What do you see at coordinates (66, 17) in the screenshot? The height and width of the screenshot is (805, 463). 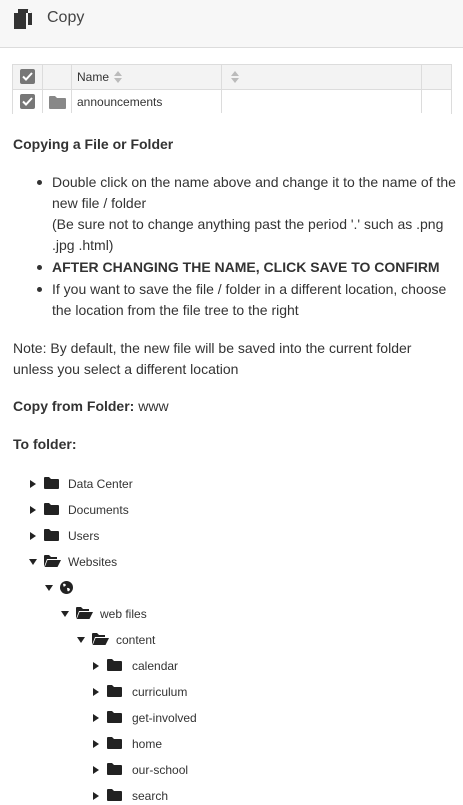 I see `dialog-title: Copy` at bounding box center [66, 17].